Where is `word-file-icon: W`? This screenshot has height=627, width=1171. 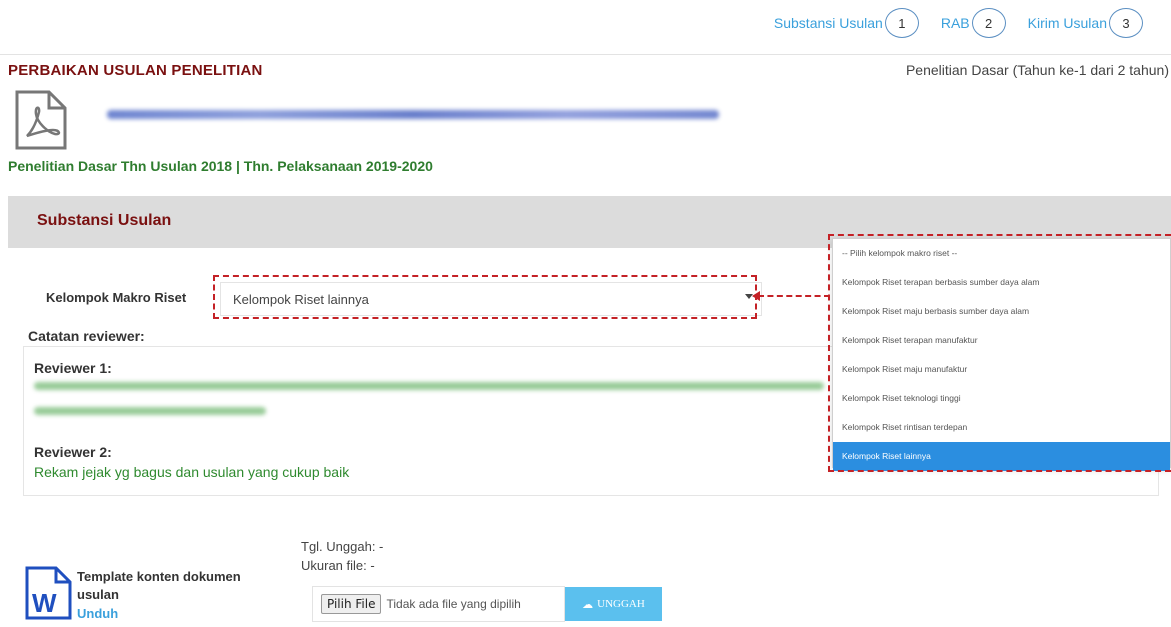 word-file-icon: W is located at coordinates (48, 595).